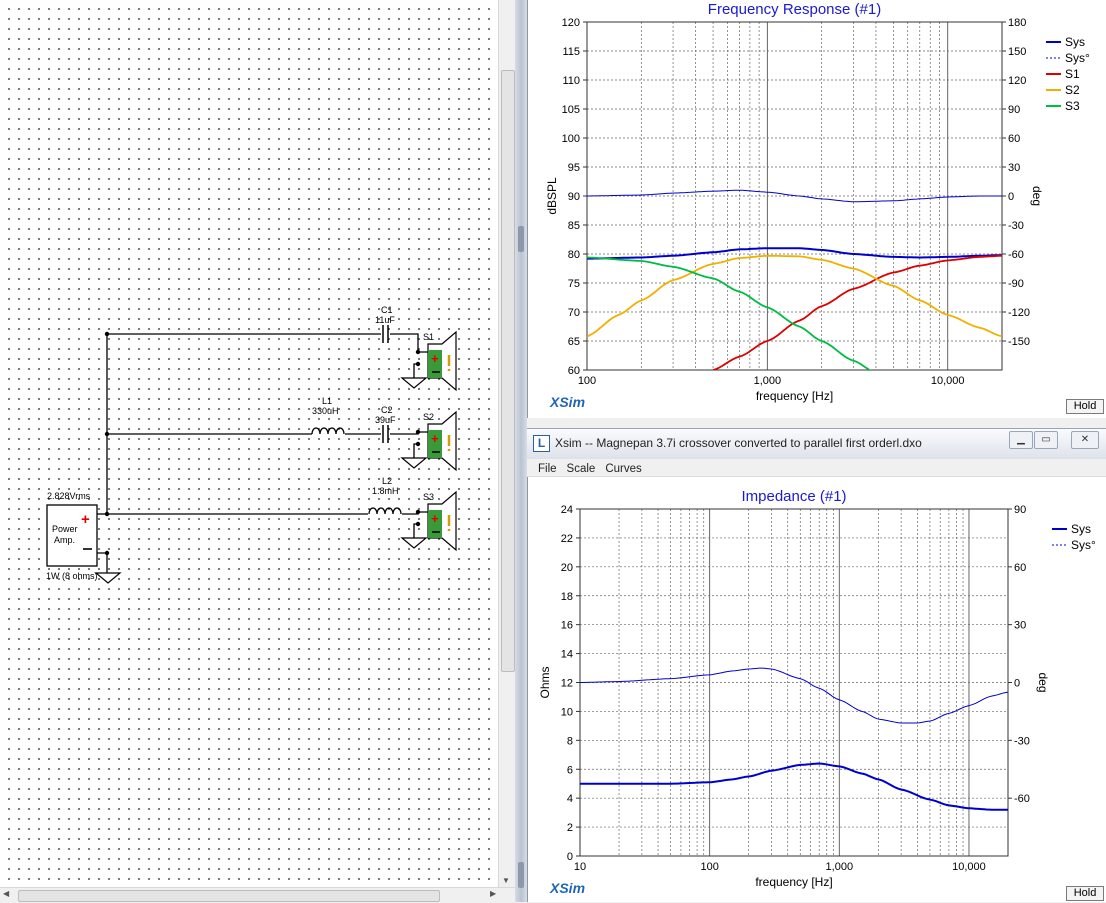  I want to click on inductor-l2: L2 1.8mH, so click(385, 495).